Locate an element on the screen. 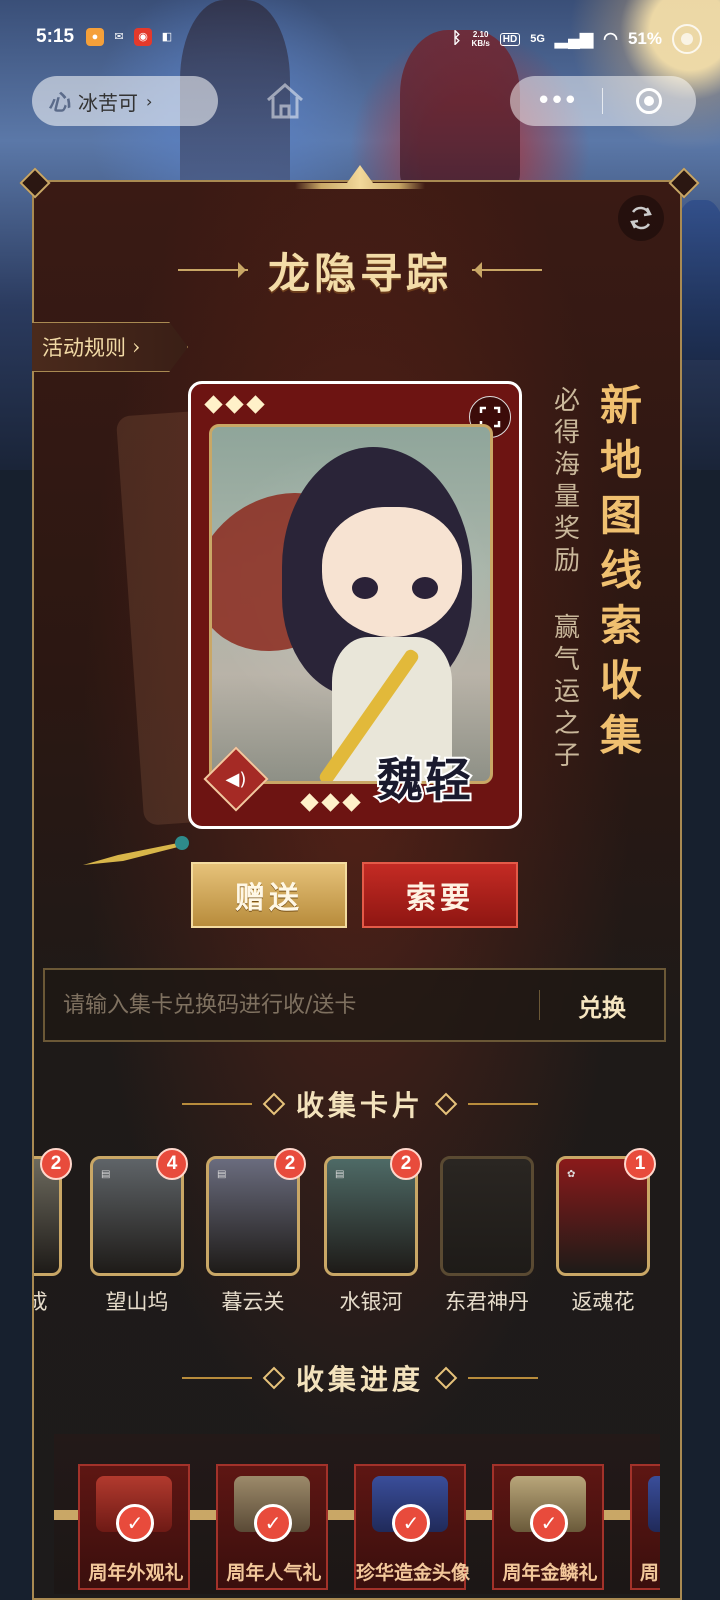 Image resolution: width=720 pixels, height=1600 pixels. card-count-badge: 4 is located at coordinates (172, 1164).